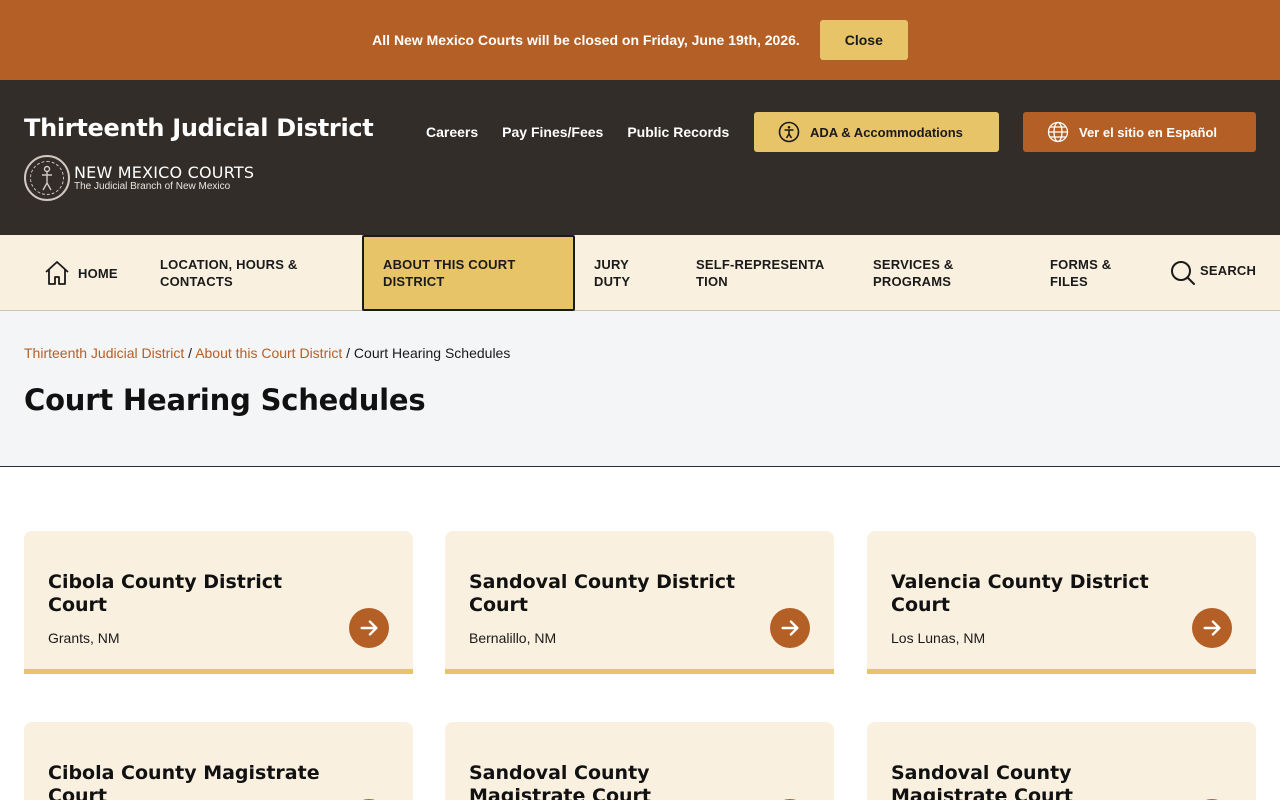 The image size is (1280, 800). Describe the element at coordinates (886, 132) in the screenshot. I see `ada-label: ADA & Accommodations` at that location.